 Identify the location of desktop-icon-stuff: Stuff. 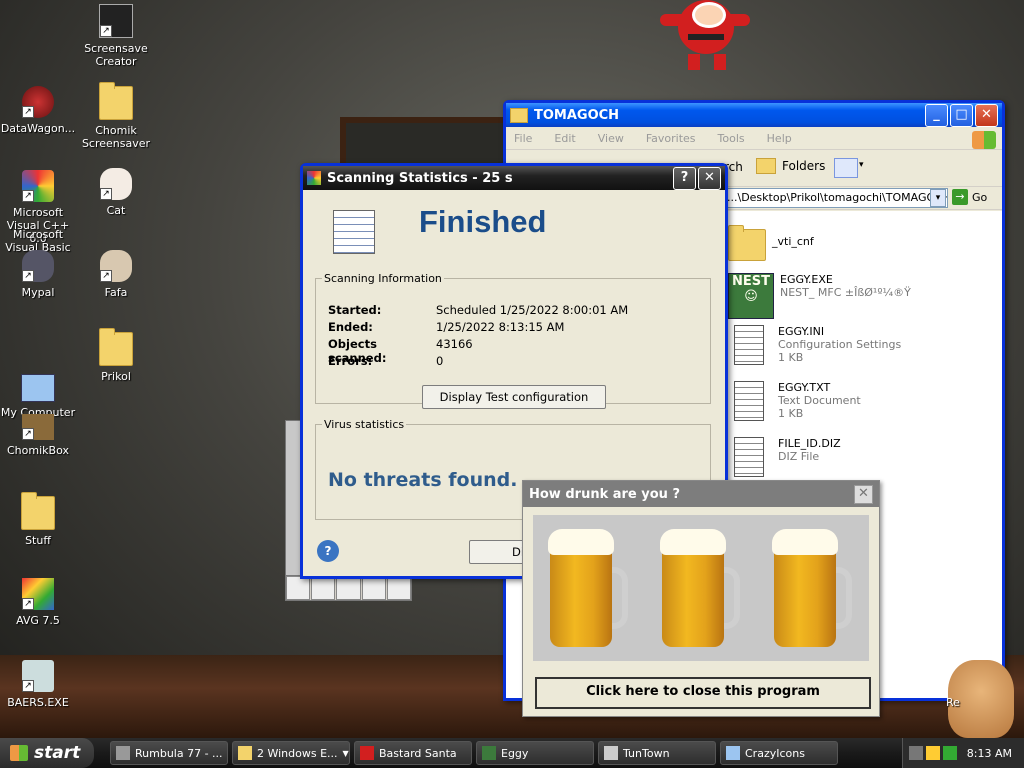
(38, 519).